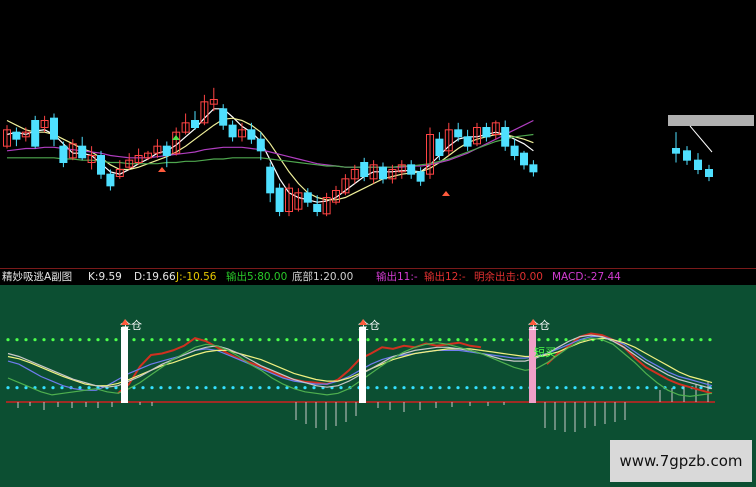 This screenshot has height=487, width=756. What do you see at coordinates (711, 120) in the screenshot?
I see `overlay-rect` at bounding box center [711, 120].